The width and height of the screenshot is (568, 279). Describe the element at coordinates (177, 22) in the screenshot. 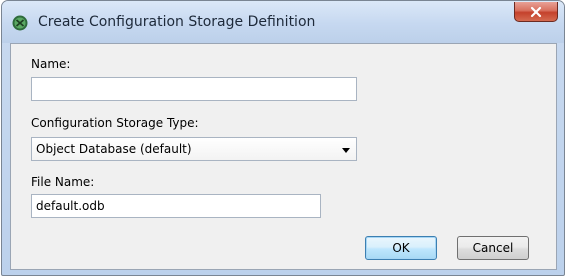

I see `dialog-title: Create Configuration Storage Definition` at that location.